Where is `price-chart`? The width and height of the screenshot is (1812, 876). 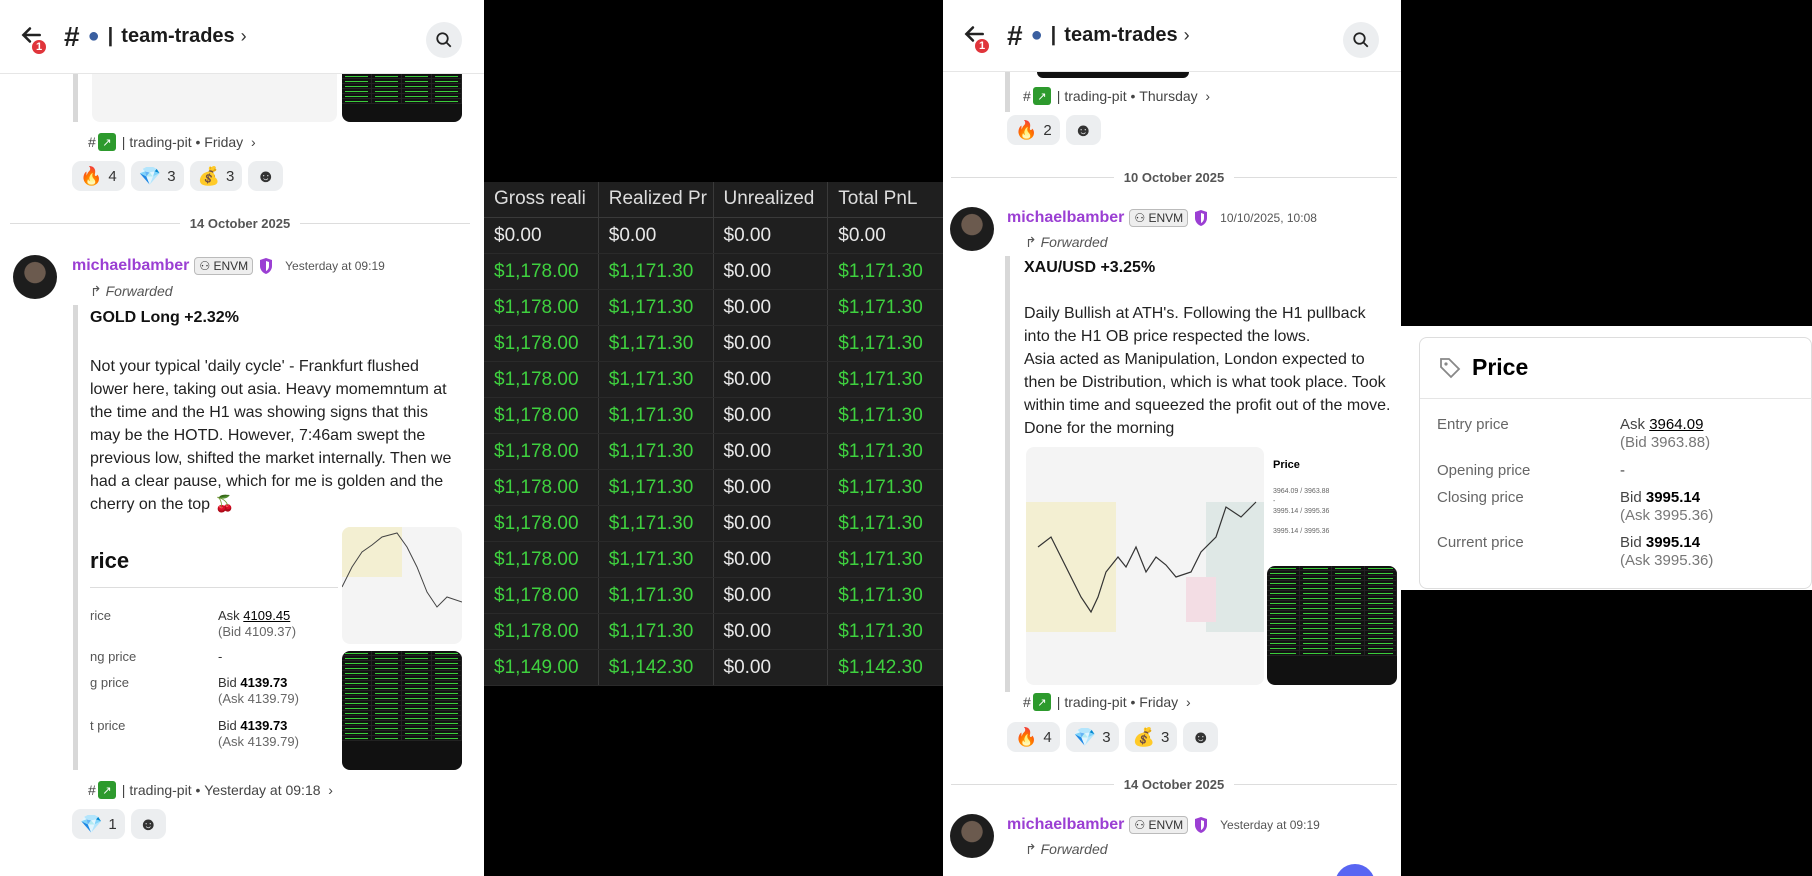 price-chart is located at coordinates (402, 567).